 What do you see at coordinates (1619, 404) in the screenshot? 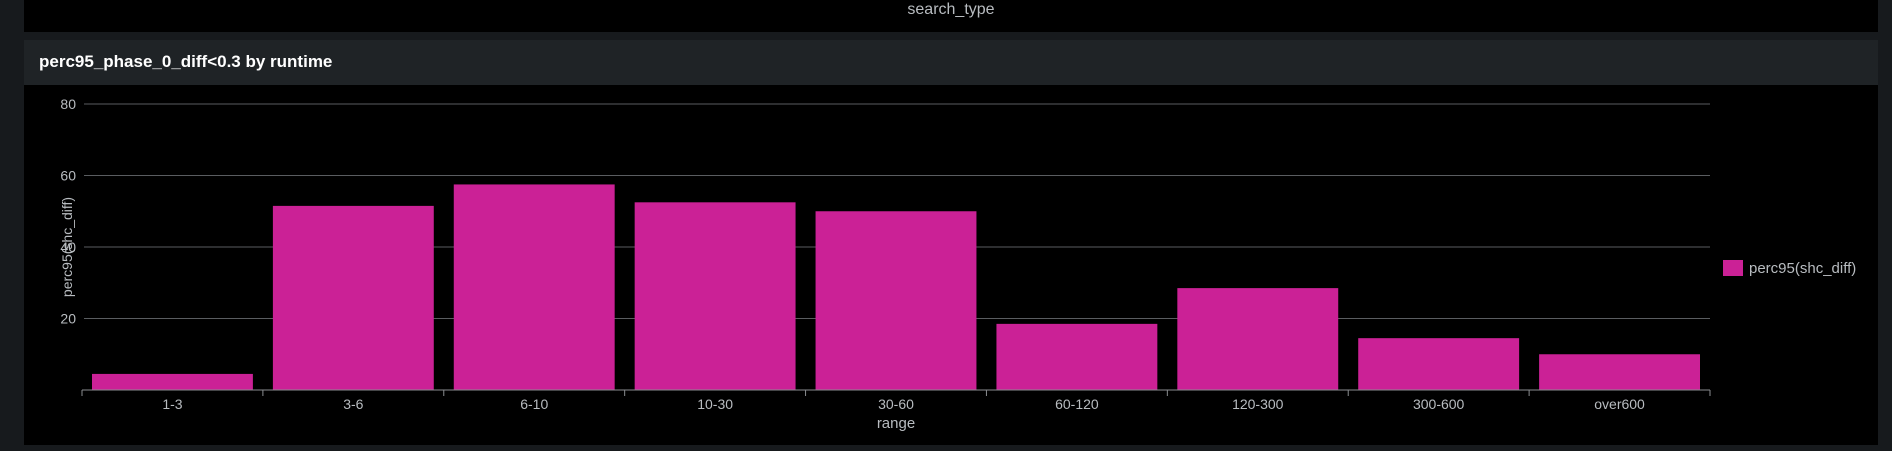
I see `x-tick-label: over600` at bounding box center [1619, 404].